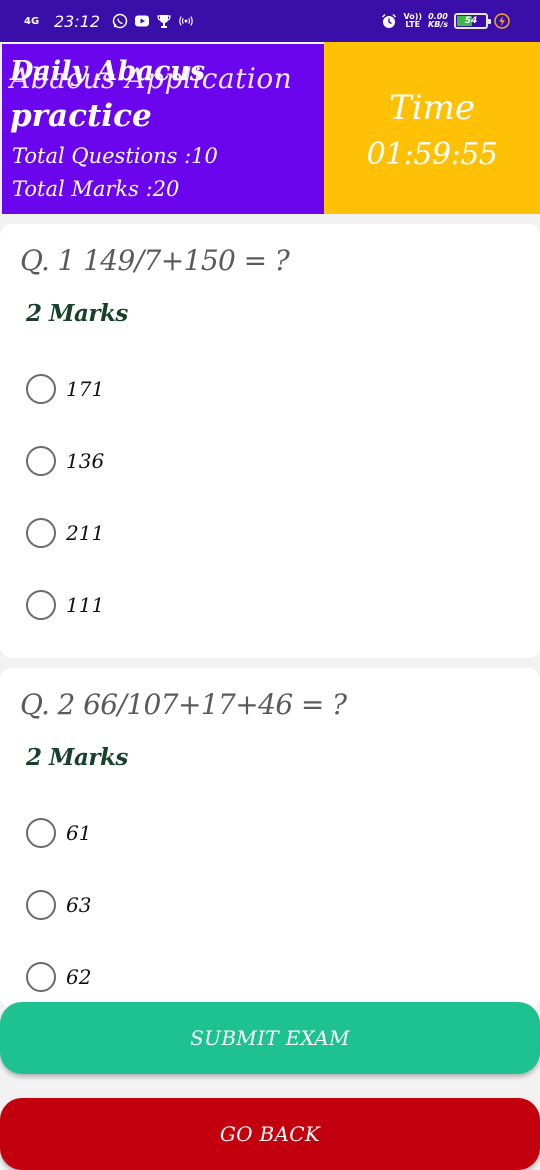 The width and height of the screenshot is (540, 1170). Describe the element at coordinates (266, 905) in the screenshot. I see `answer-option: 63` at that location.